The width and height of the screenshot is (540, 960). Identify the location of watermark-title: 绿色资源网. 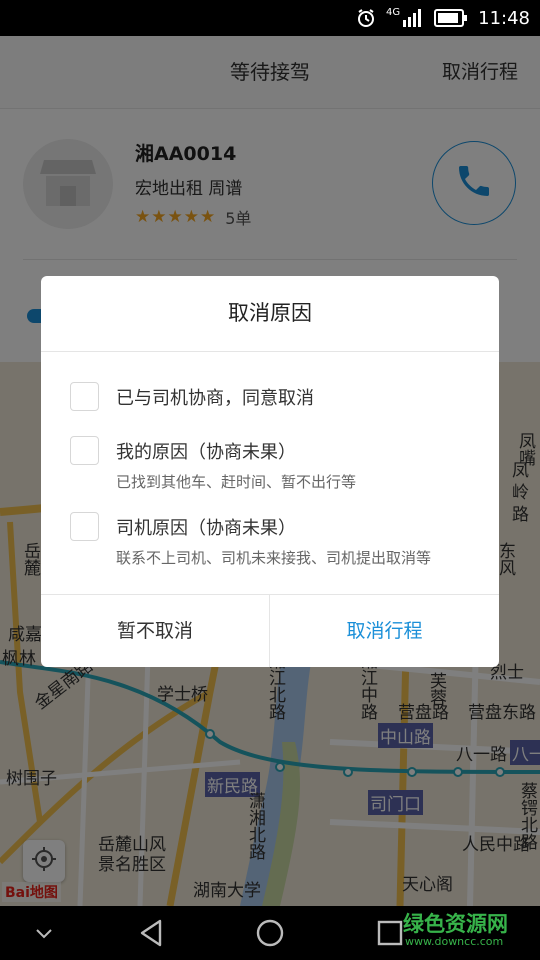
(455, 924).